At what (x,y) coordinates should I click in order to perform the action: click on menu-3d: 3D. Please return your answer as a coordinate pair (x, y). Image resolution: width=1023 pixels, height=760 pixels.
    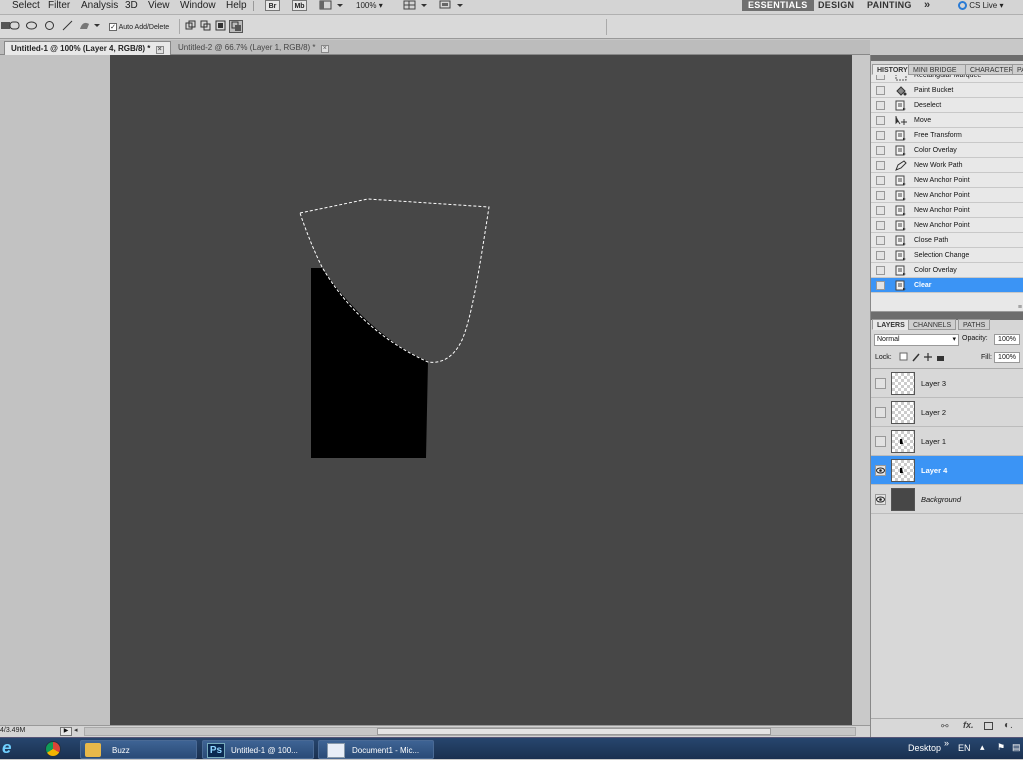
    Looking at the image, I should click on (131, 6).